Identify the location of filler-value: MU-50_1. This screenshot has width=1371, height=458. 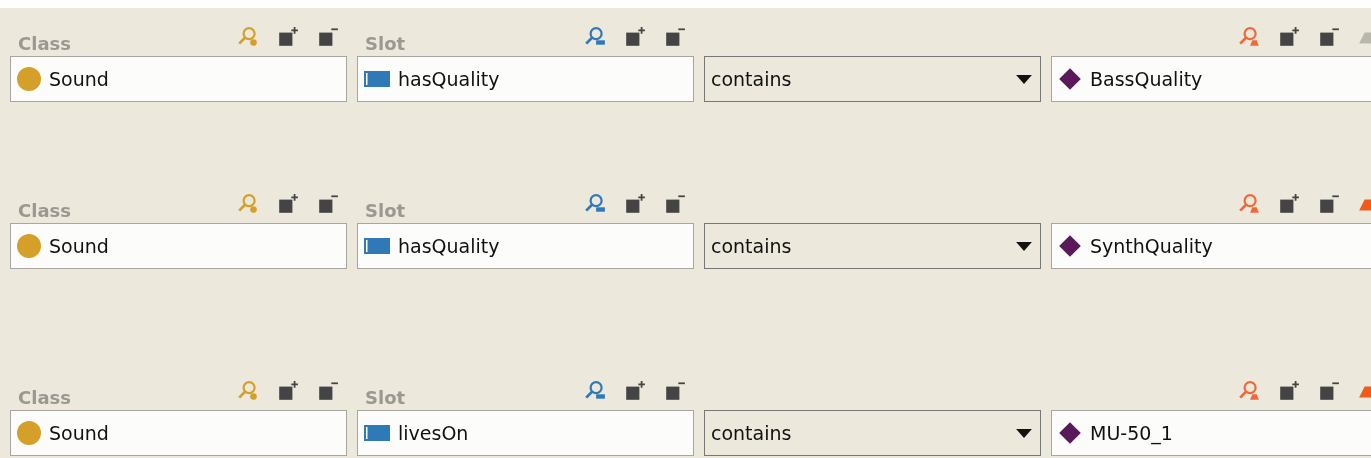
(1131, 433).